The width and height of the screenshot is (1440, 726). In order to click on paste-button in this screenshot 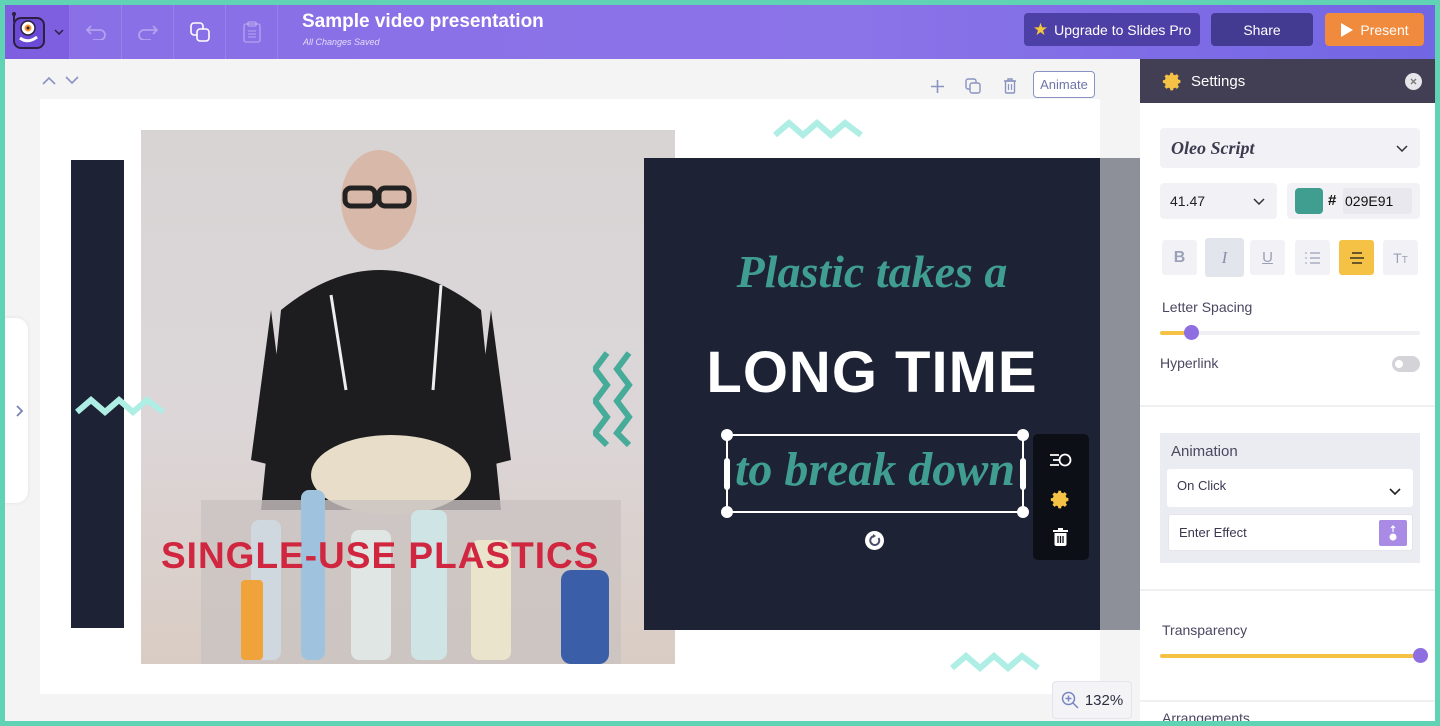, I will do `click(252, 32)`.